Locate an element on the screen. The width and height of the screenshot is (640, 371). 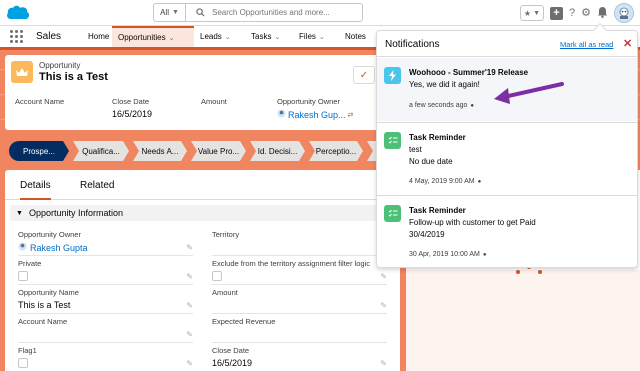
highlight-opportunity-owner: Opportunity Owner Rakesh Gup... ⇄ is located at coordinates (315, 108).